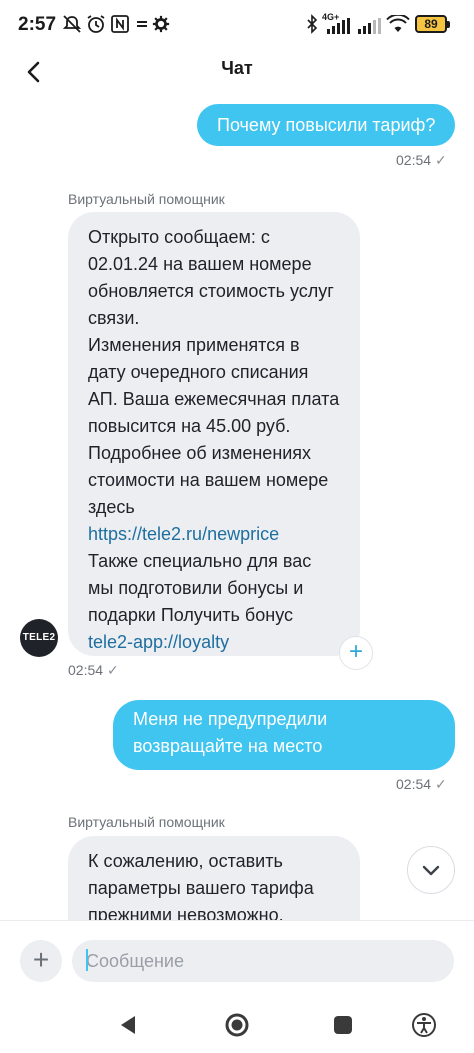 The height and width of the screenshot is (1053, 474). I want to click on plus-icon: +, so click(41, 959).